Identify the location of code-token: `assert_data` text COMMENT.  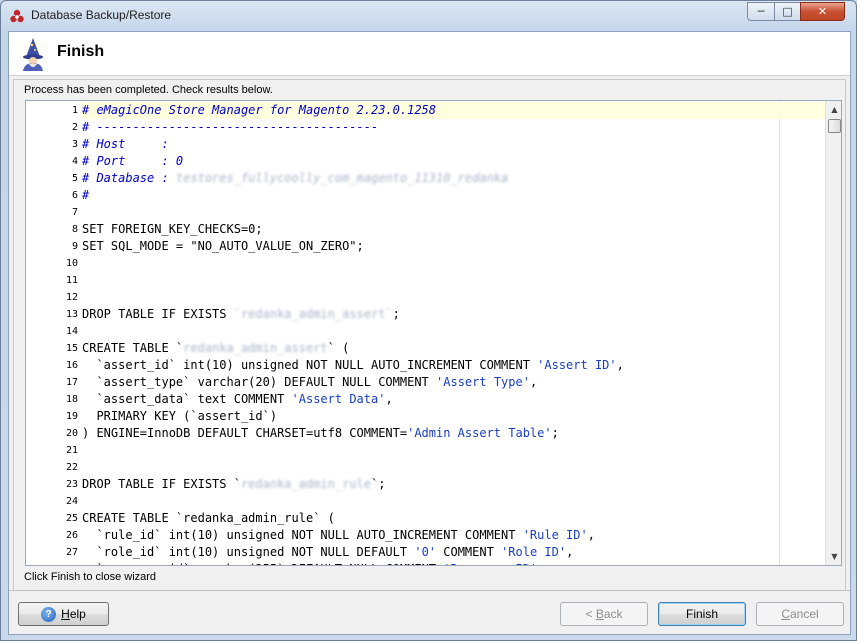
(187, 399).